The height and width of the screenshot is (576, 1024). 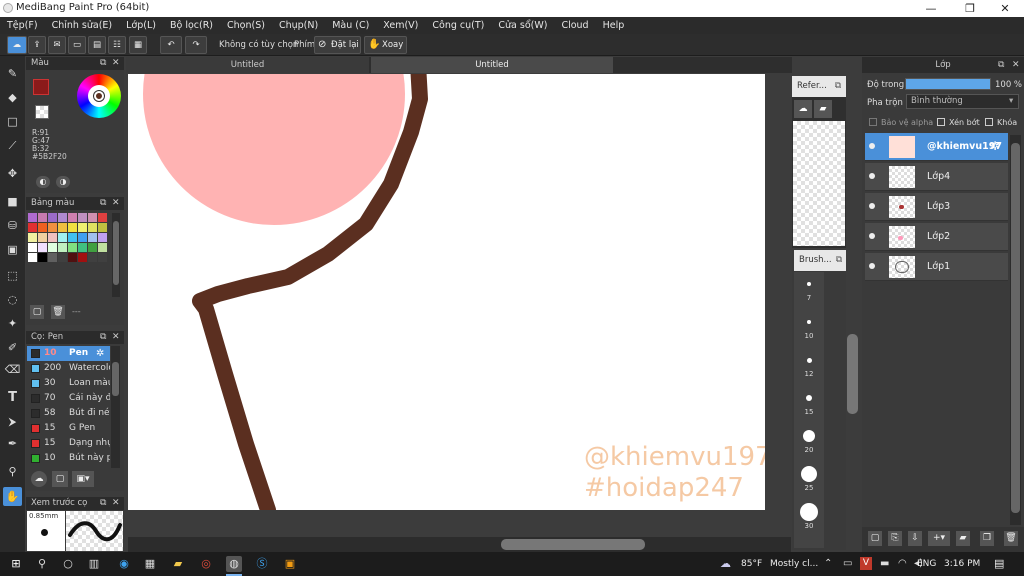 I want to click on tray-monitor-icon: ▭, so click(x=847, y=563).